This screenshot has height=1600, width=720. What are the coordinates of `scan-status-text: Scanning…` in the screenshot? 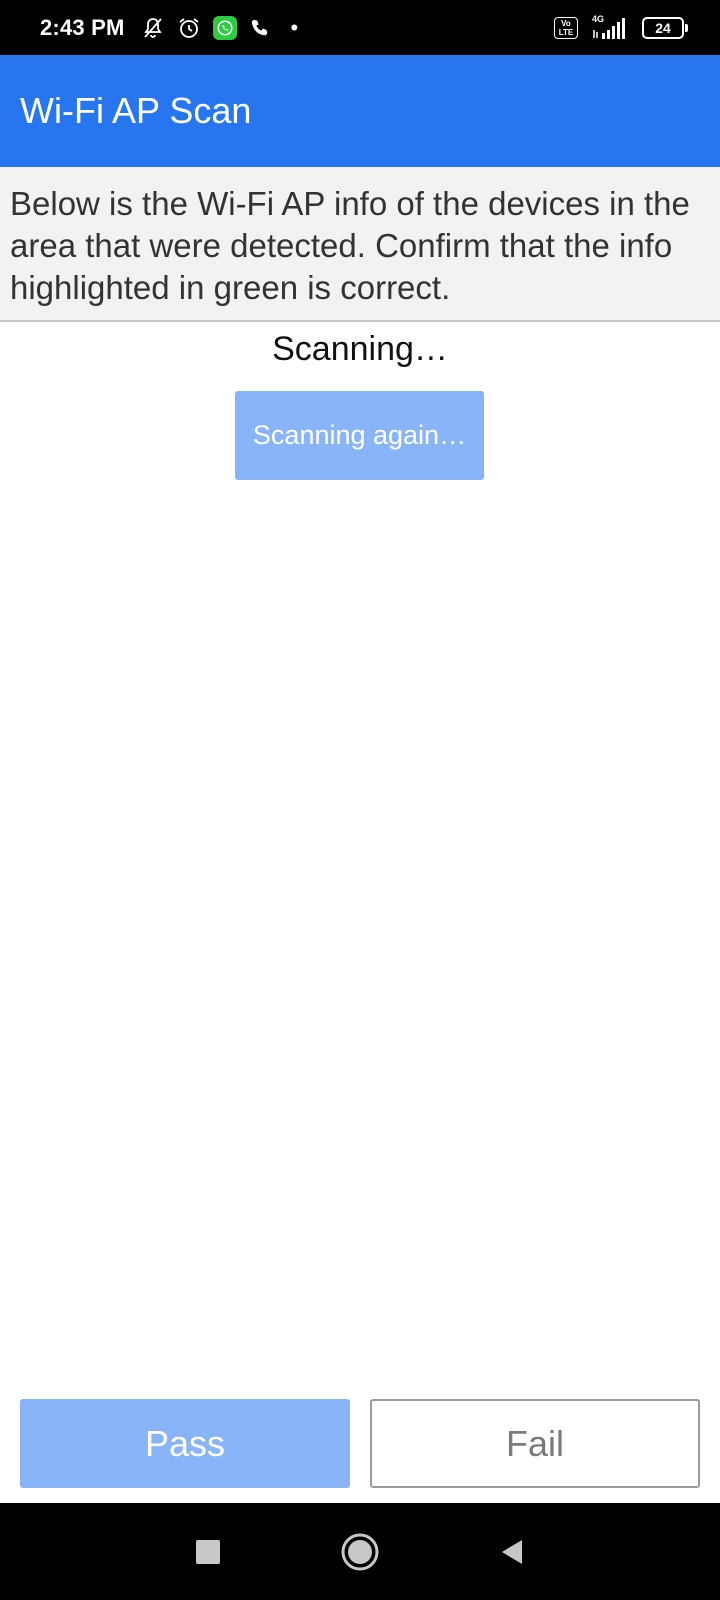 It's located at (360, 349).